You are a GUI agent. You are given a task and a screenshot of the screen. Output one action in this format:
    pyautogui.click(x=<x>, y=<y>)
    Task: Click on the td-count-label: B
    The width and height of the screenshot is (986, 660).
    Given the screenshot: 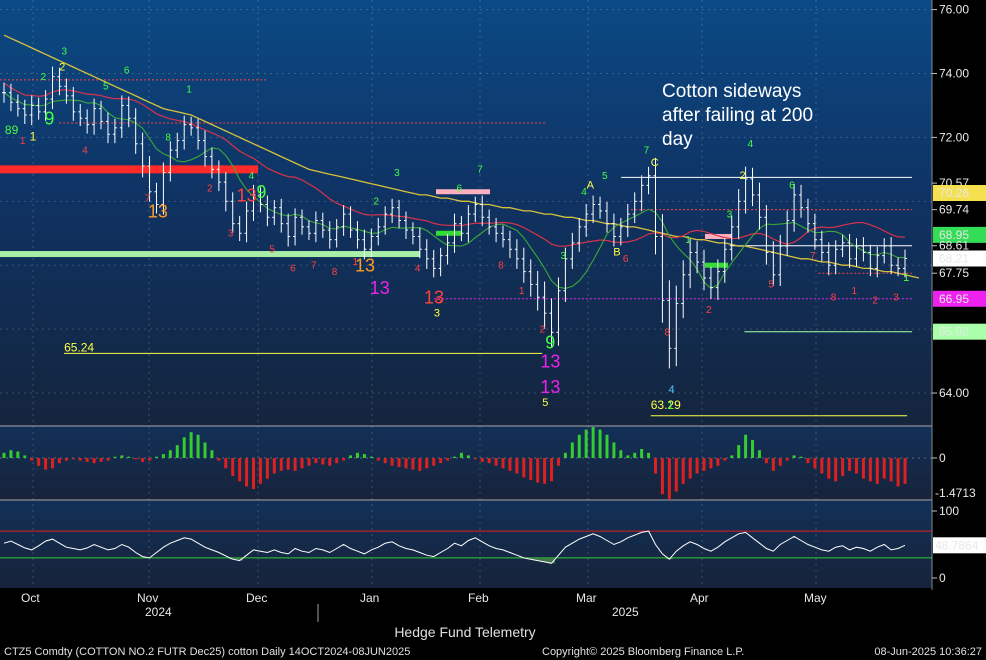 What is the action you would take?
    pyautogui.click(x=616, y=253)
    